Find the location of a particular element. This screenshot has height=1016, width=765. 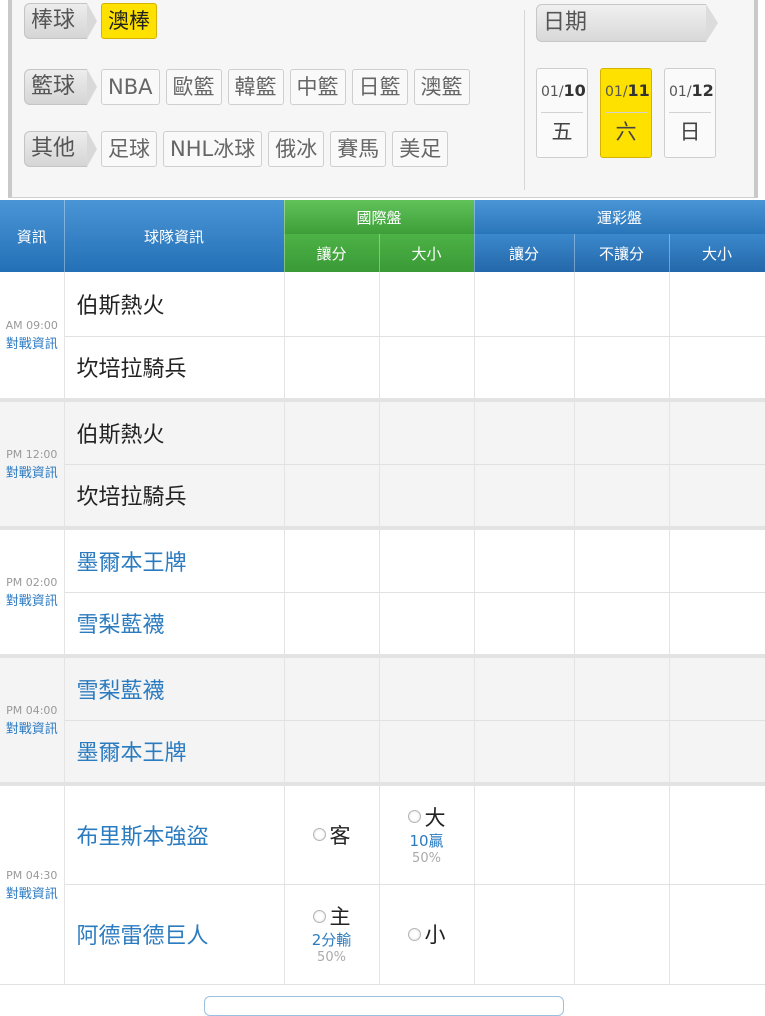

bet-lottery-moneyline-home is located at coordinates (622, 934).